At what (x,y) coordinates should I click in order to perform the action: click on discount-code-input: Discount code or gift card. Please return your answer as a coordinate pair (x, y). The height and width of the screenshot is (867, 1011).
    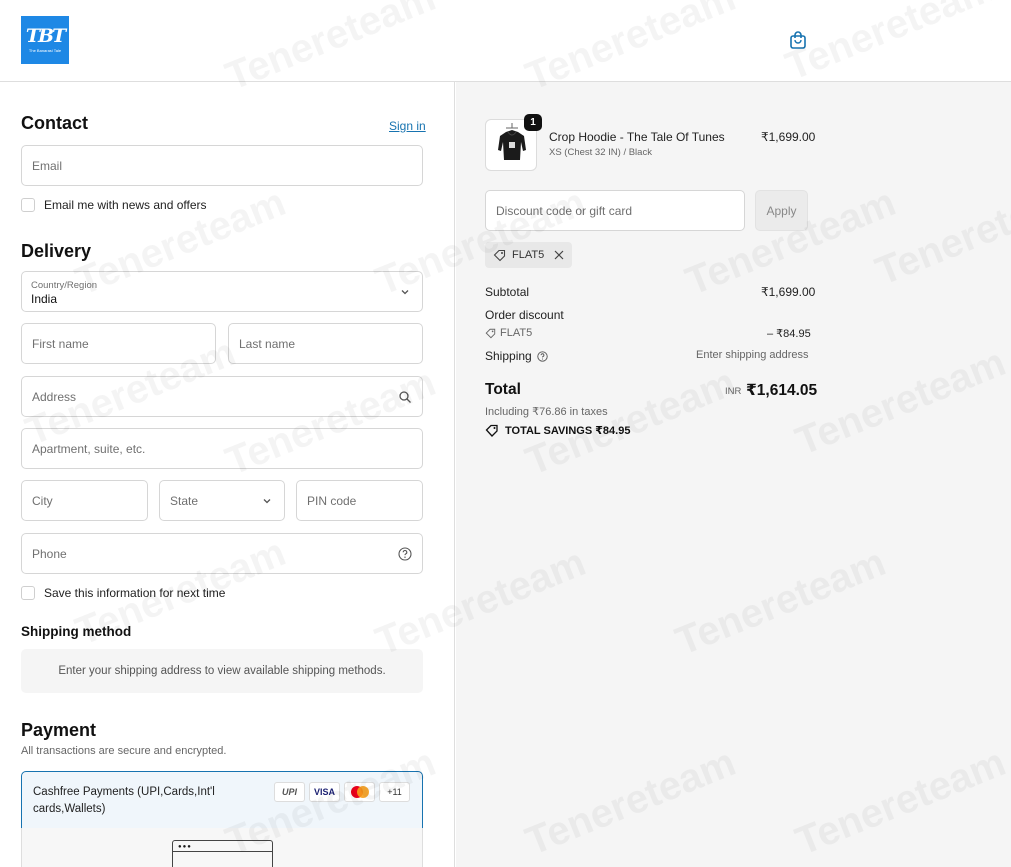
    Looking at the image, I should click on (615, 210).